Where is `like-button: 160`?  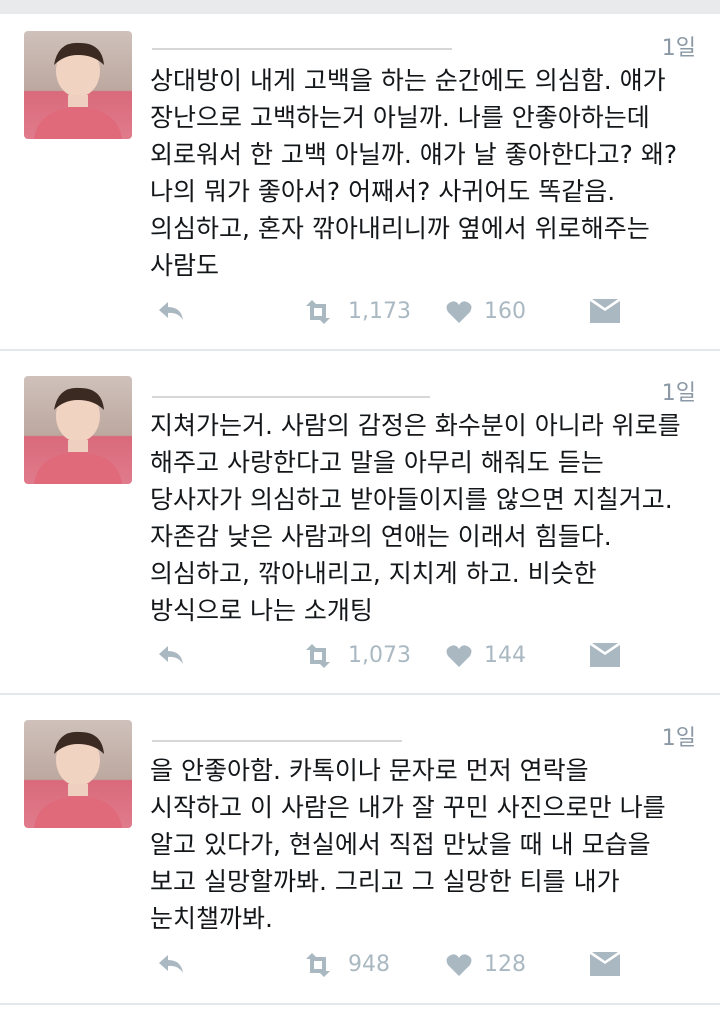 like-button: 160 is located at coordinates (486, 311).